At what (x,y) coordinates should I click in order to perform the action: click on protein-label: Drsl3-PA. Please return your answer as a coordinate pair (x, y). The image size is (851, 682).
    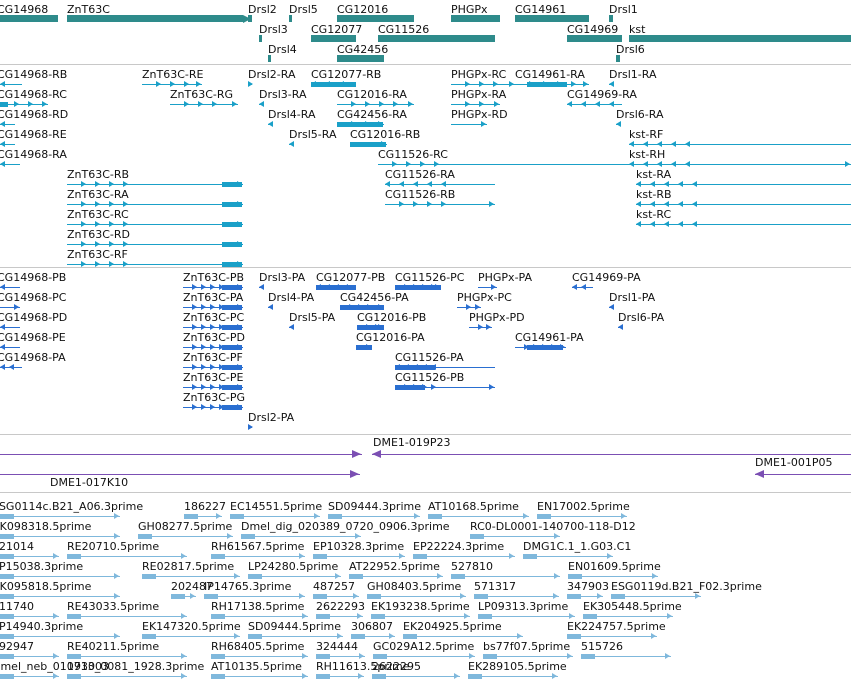
    Looking at the image, I should click on (282, 277).